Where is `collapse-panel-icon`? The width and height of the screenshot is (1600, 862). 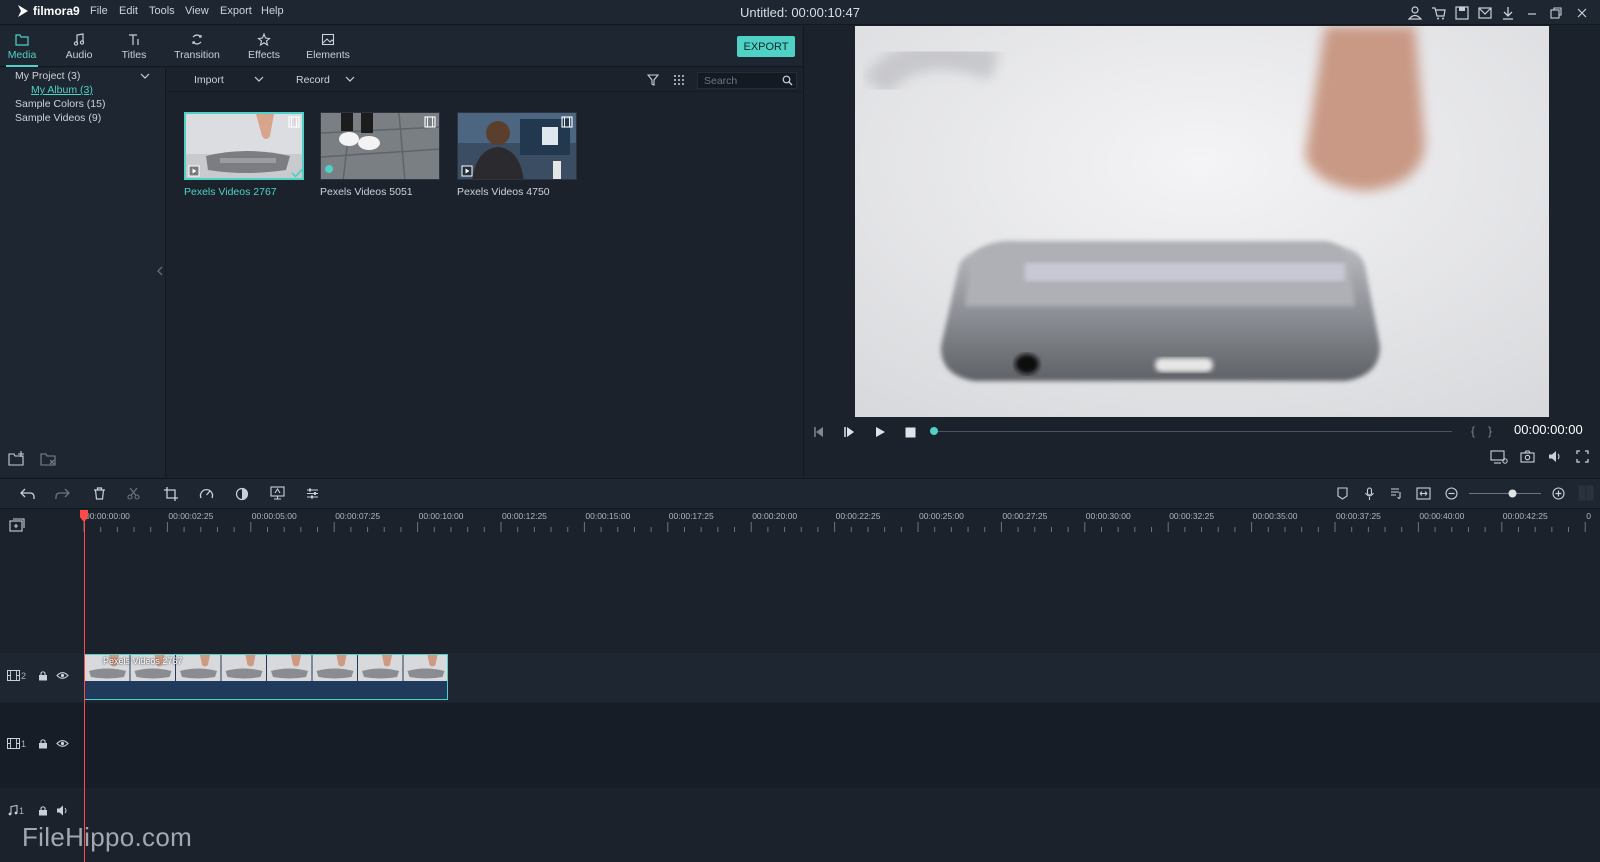
collapse-panel-icon is located at coordinates (160, 271).